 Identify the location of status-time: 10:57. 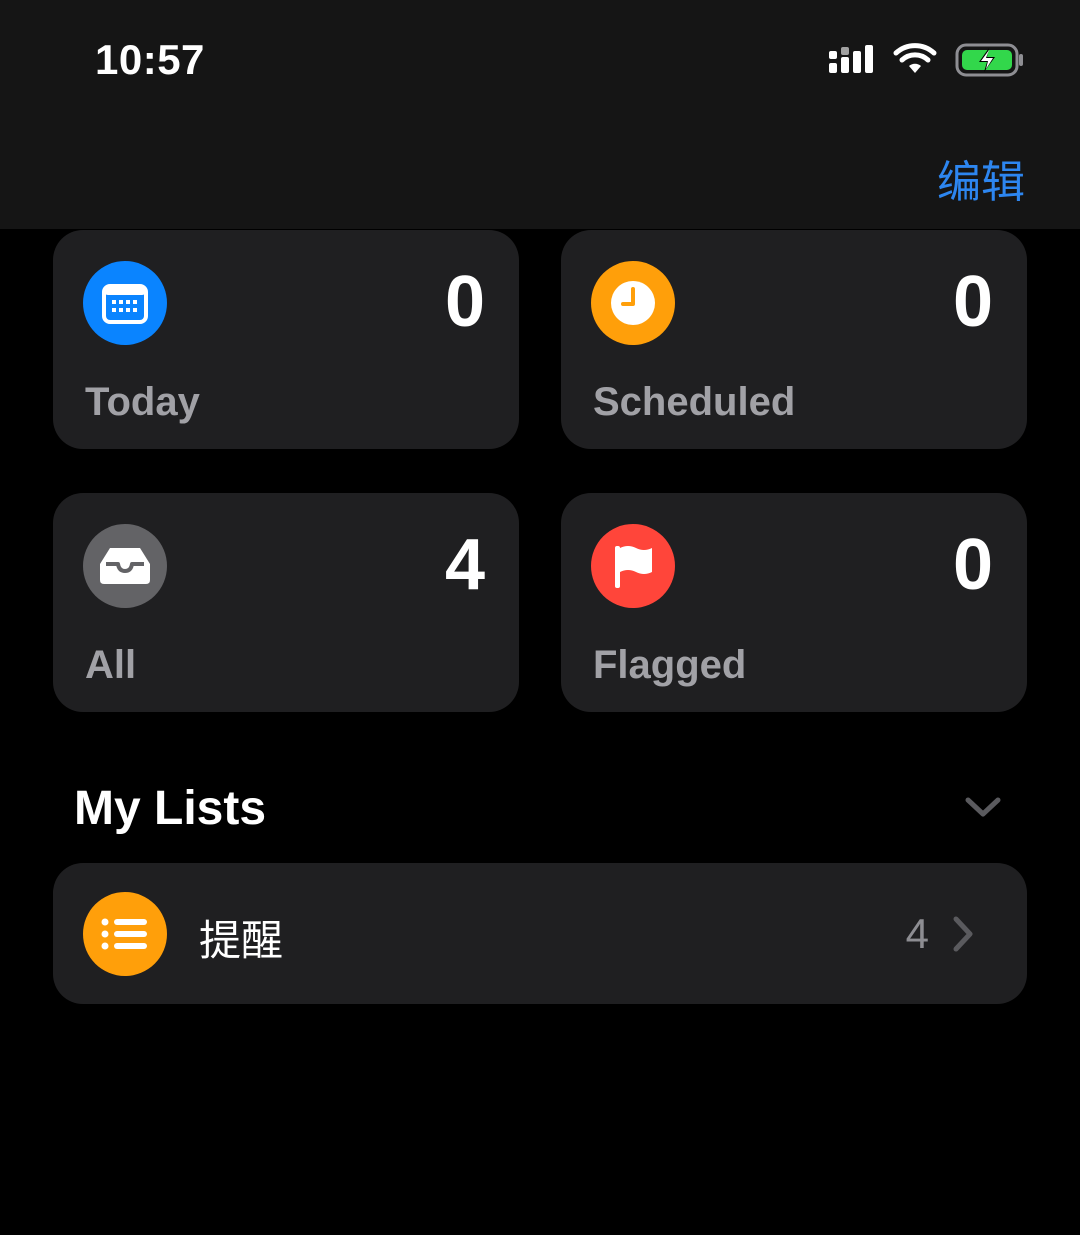
(150, 59).